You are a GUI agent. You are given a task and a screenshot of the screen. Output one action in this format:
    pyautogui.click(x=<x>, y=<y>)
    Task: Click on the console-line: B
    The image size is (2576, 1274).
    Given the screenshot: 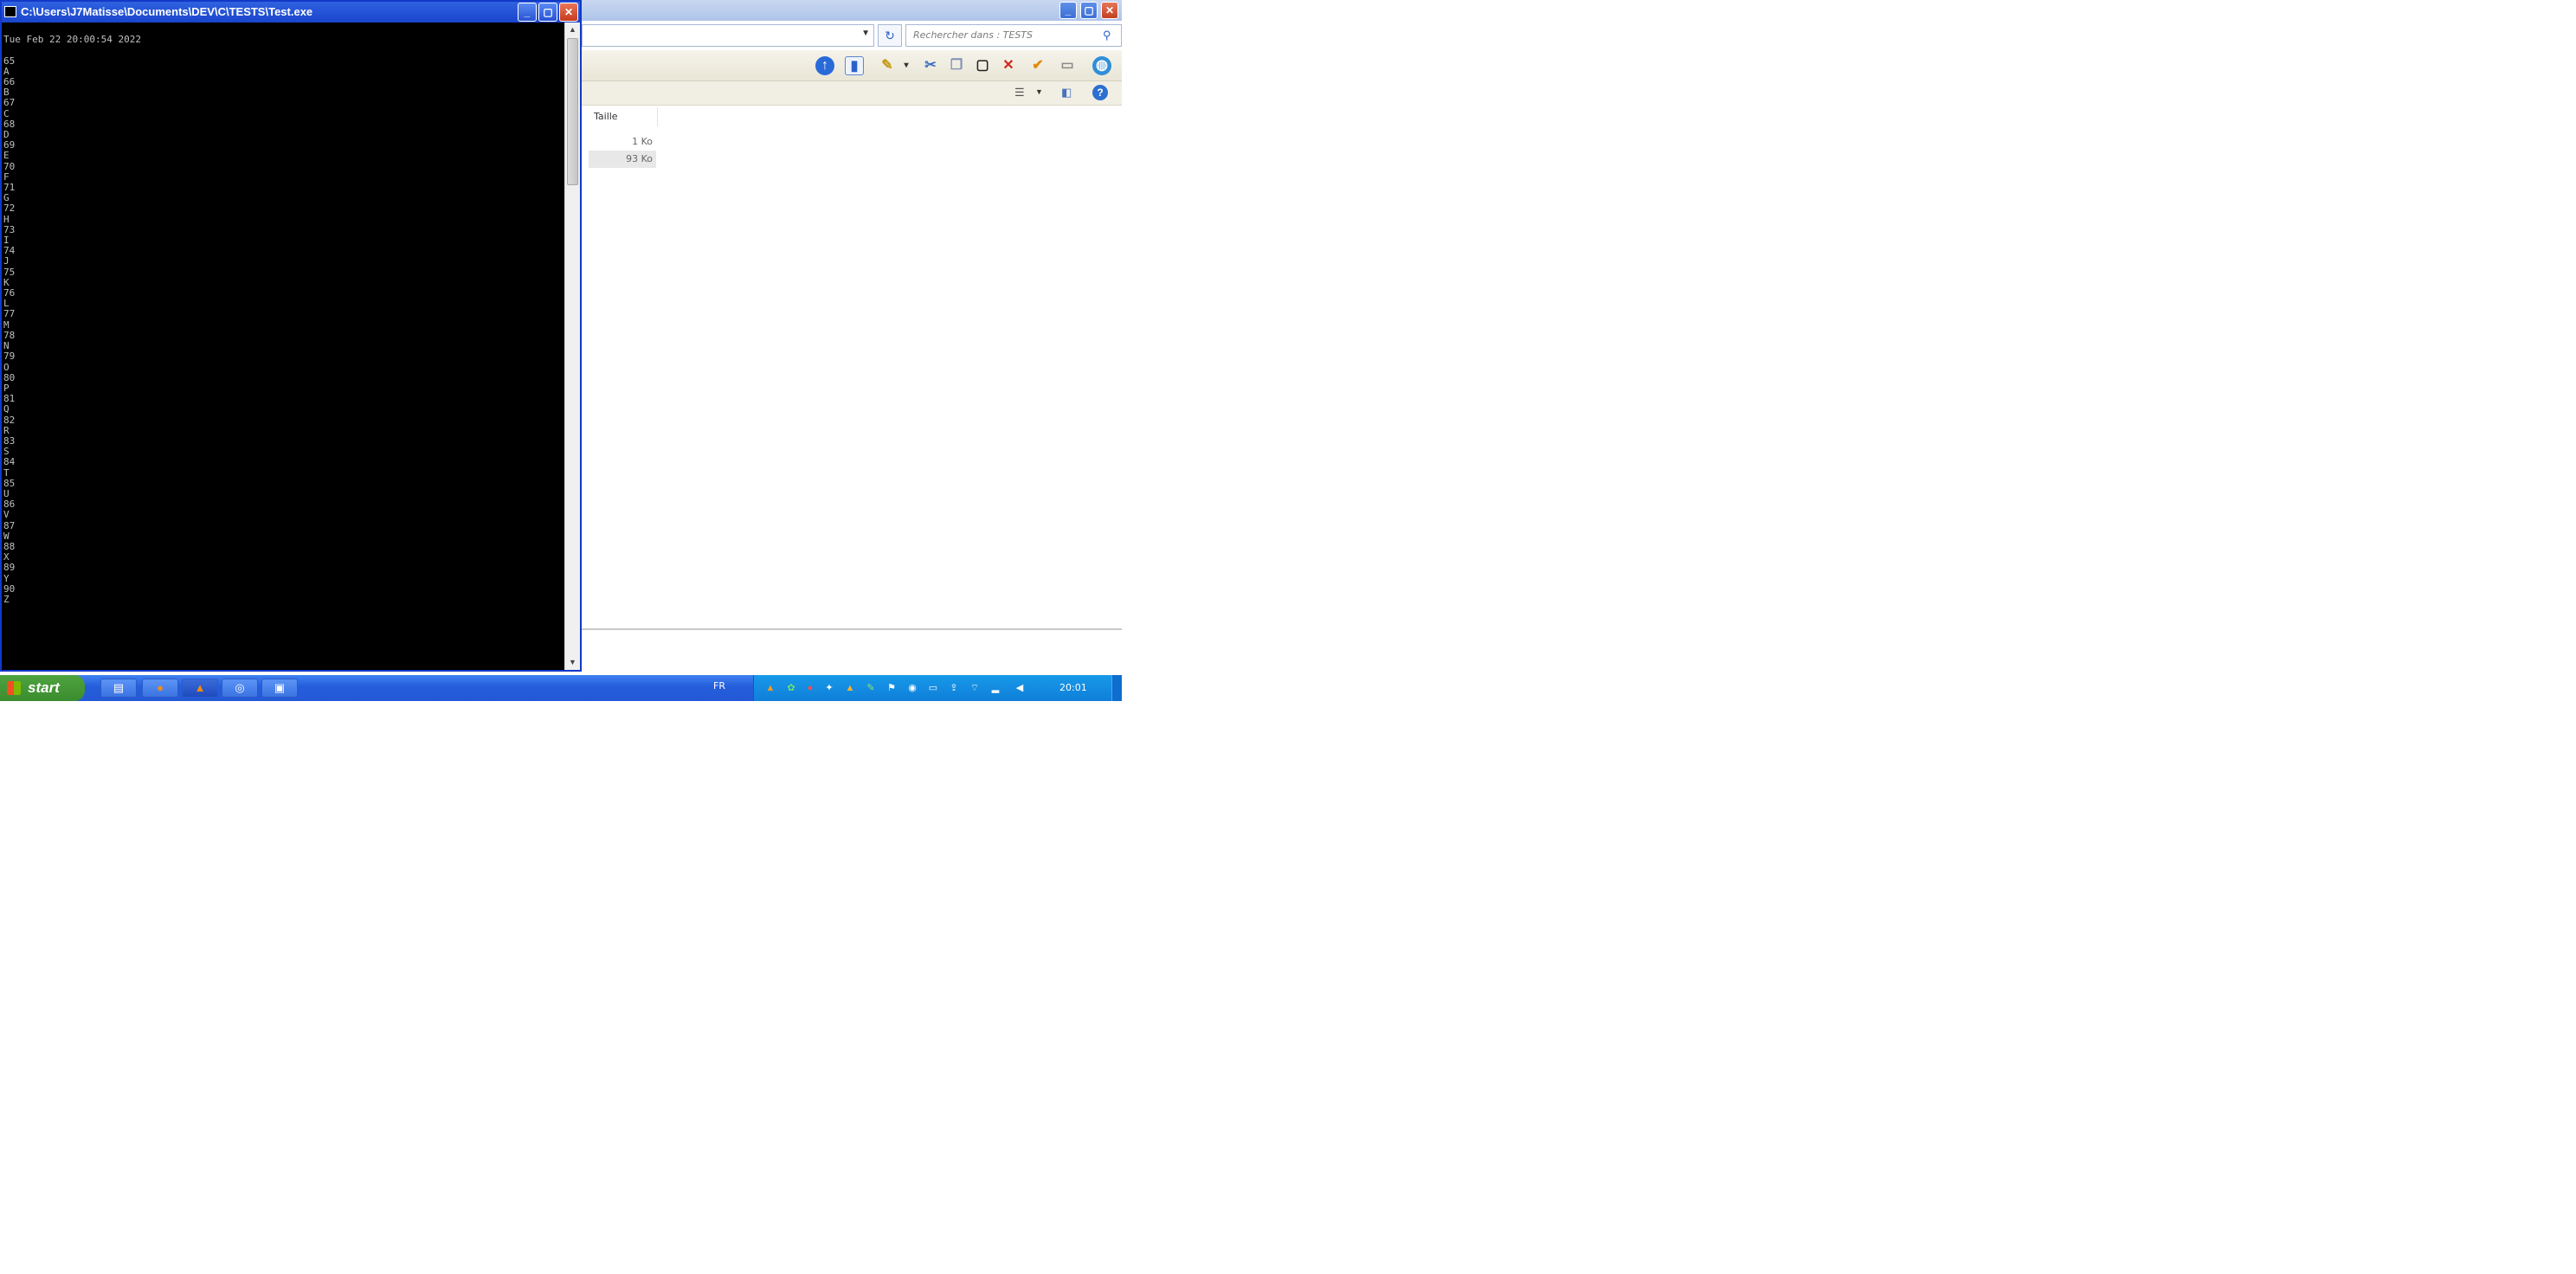 What is the action you would take?
    pyautogui.click(x=6, y=93)
    